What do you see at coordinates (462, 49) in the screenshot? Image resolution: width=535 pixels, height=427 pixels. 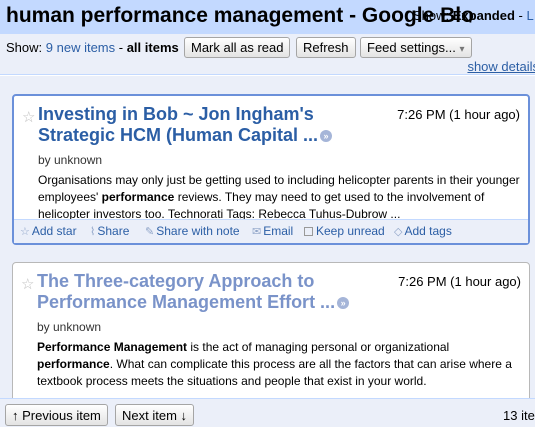 I see `dropdown-arrow-icon: ▾` at bounding box center [462, 49].